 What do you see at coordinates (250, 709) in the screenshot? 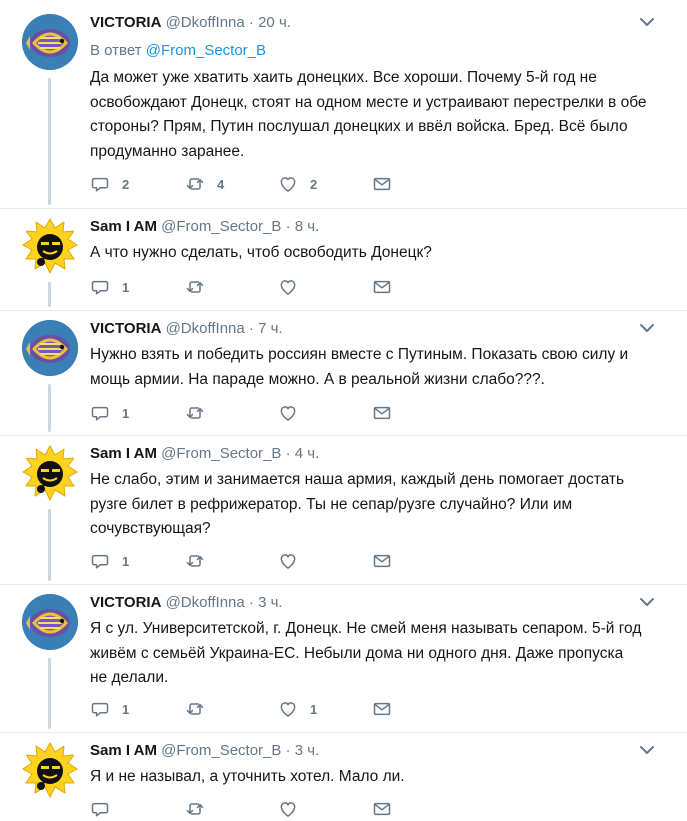
I see `tweet-actions: 11` at bounding box center [250, 709].